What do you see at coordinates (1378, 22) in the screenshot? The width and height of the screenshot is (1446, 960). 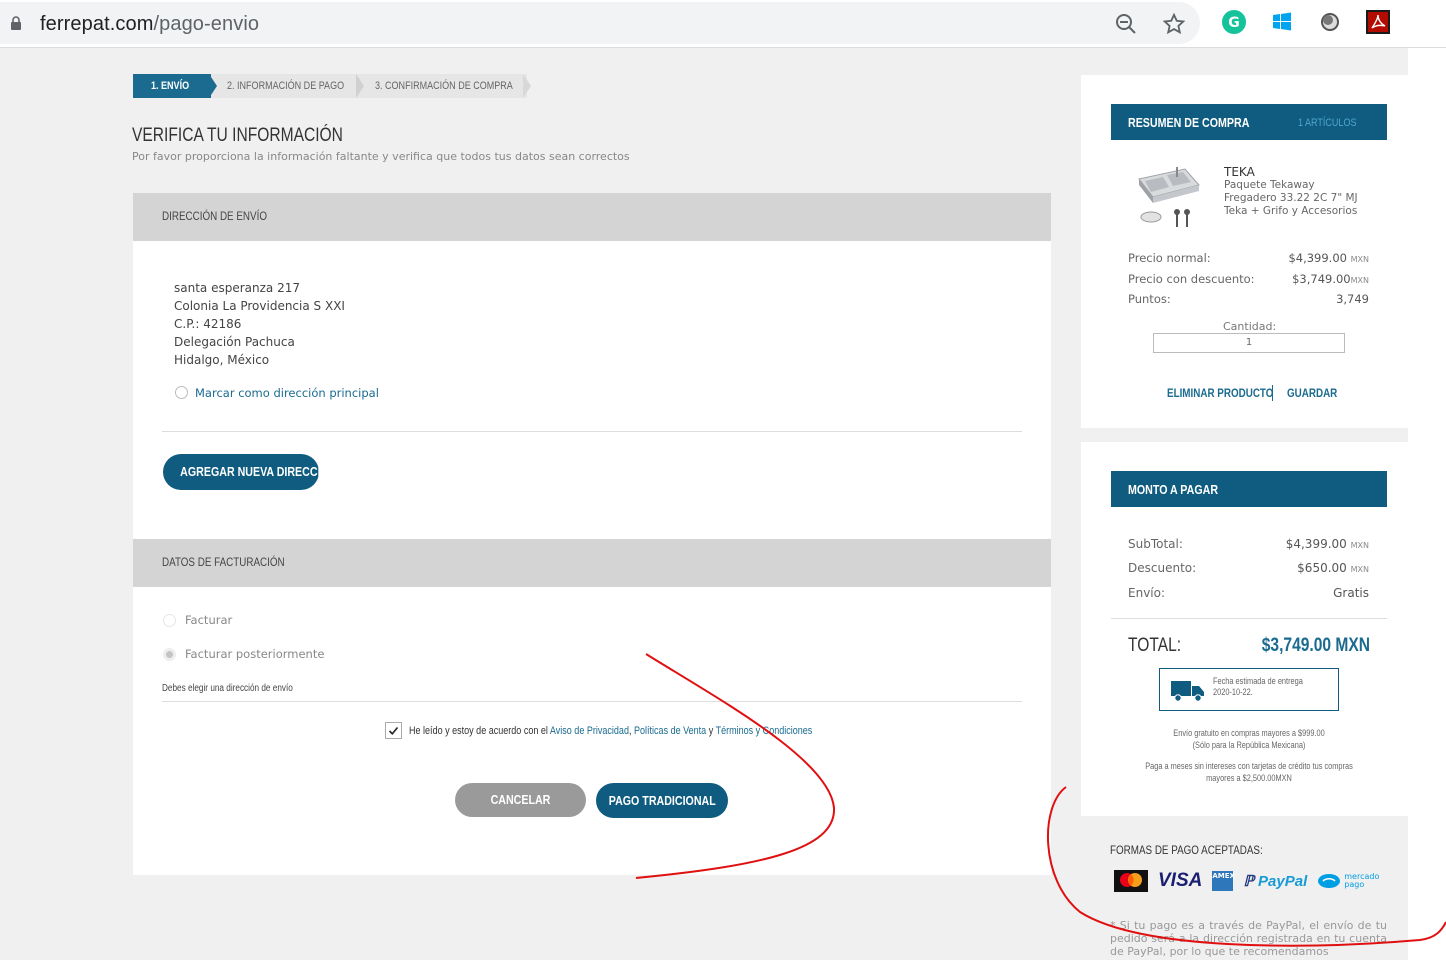 I see `acrobat-icon` at bounding box center [1378, 22].